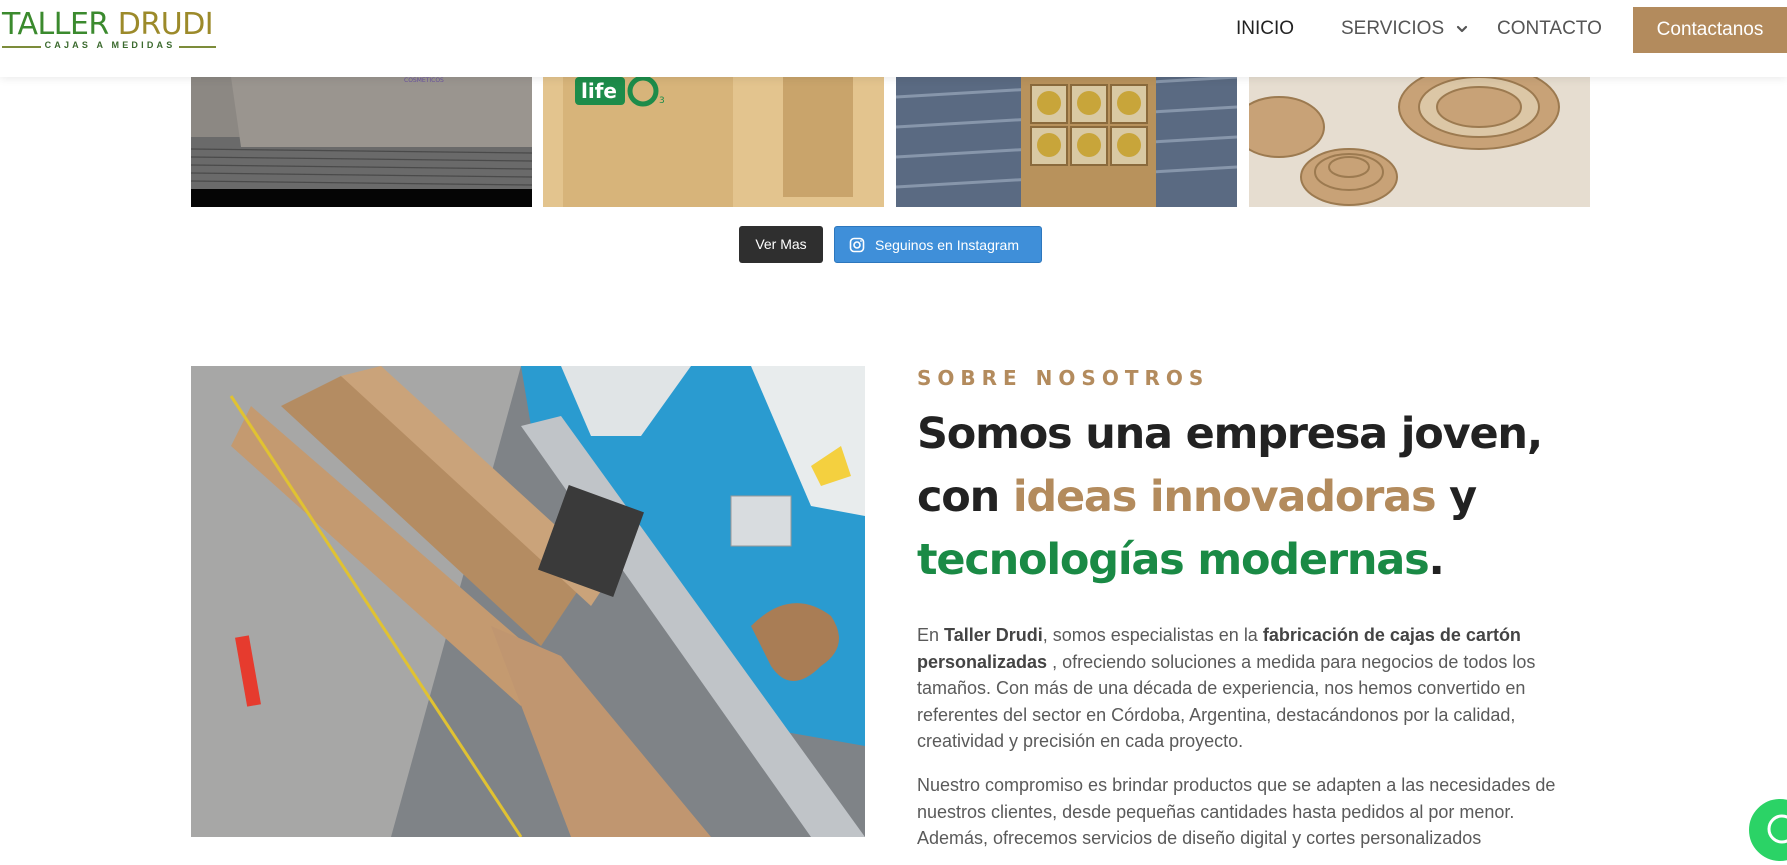  Describe the element at coordinates (1393, 28) in the screenshot. I see `nav-item-servicios-label: SERVICIOS` at that location.